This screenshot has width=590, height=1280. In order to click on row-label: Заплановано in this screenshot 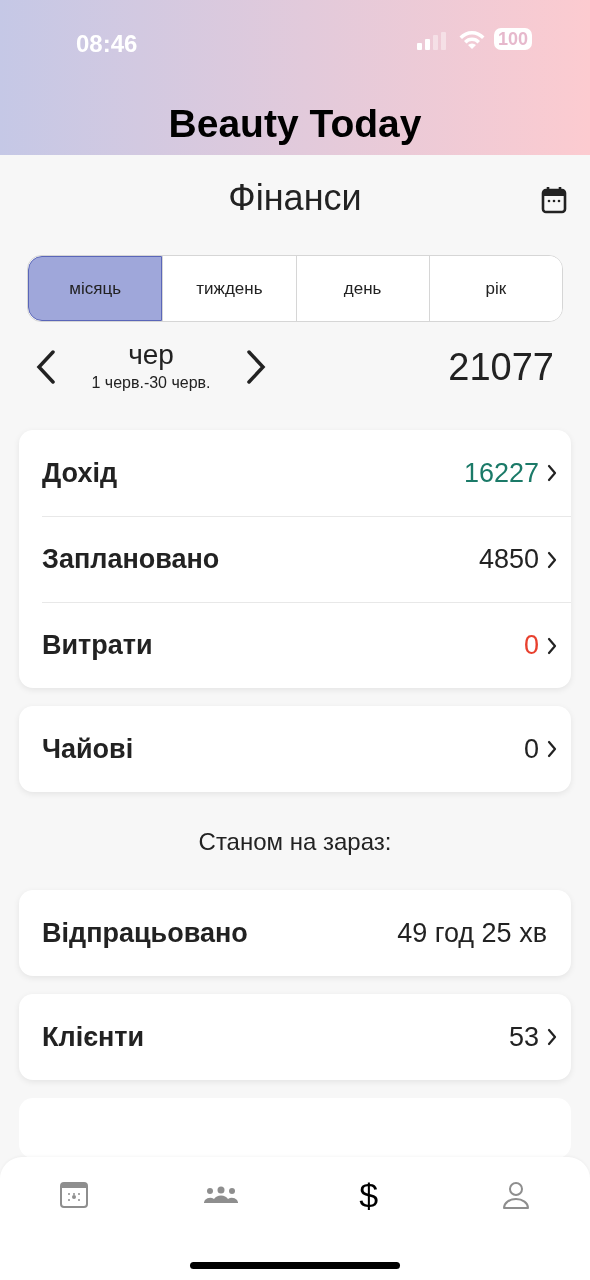, I will do `click(131, 560)`.